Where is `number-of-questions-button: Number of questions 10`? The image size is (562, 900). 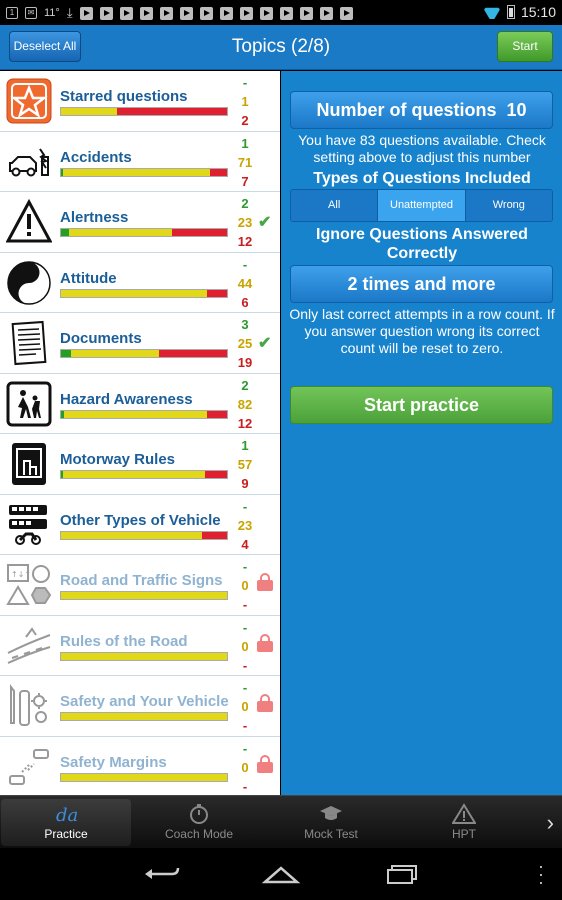 number-of-questions-button: Number of questions 10 is located at coordinates (421, 110).